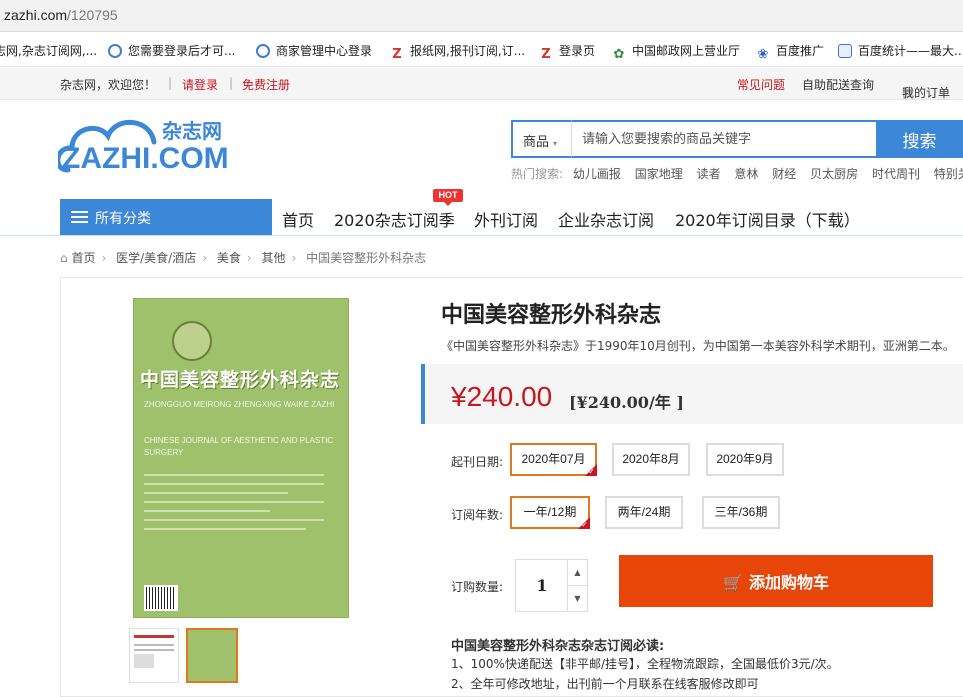 This screenshot has width=963, height=697. Describe the element at coordinates (481, 16) in the screenshot. I see `address-bar: zazhi.com/120795` at that location.